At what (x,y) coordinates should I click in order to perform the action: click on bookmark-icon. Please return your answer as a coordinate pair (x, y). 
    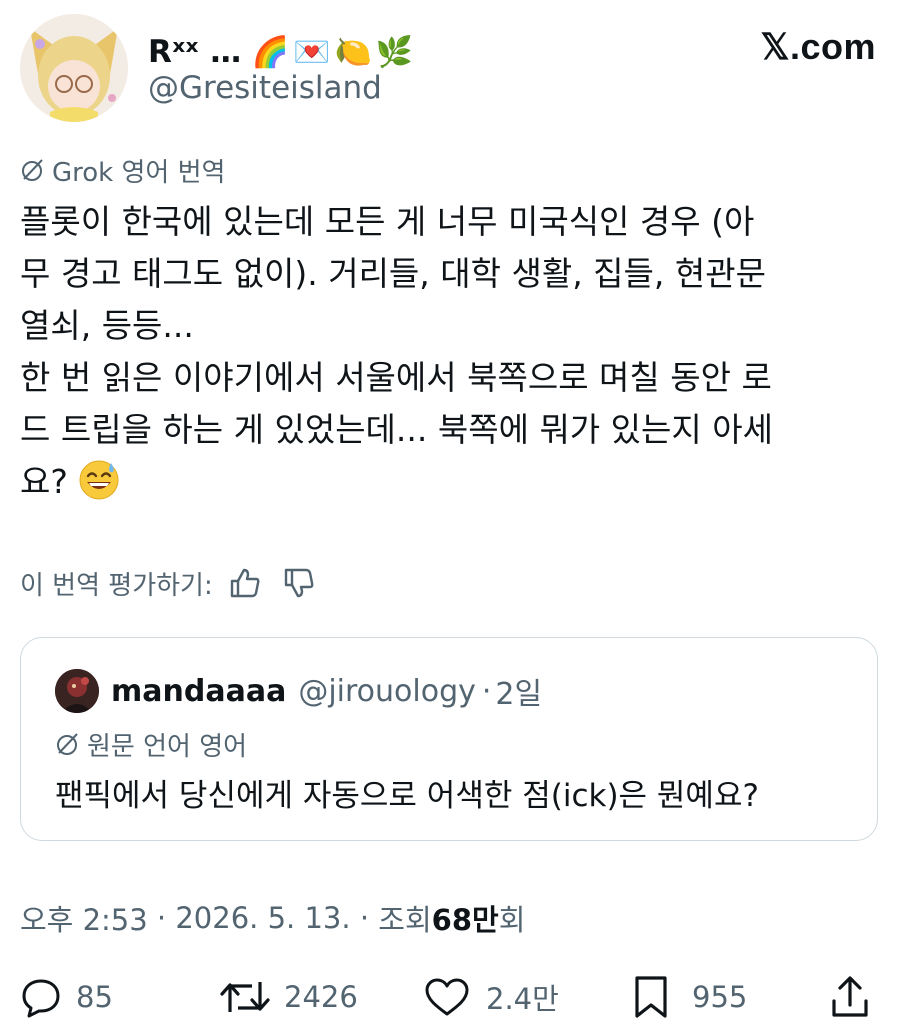
    Looking at the image, I should click on (651, 997).